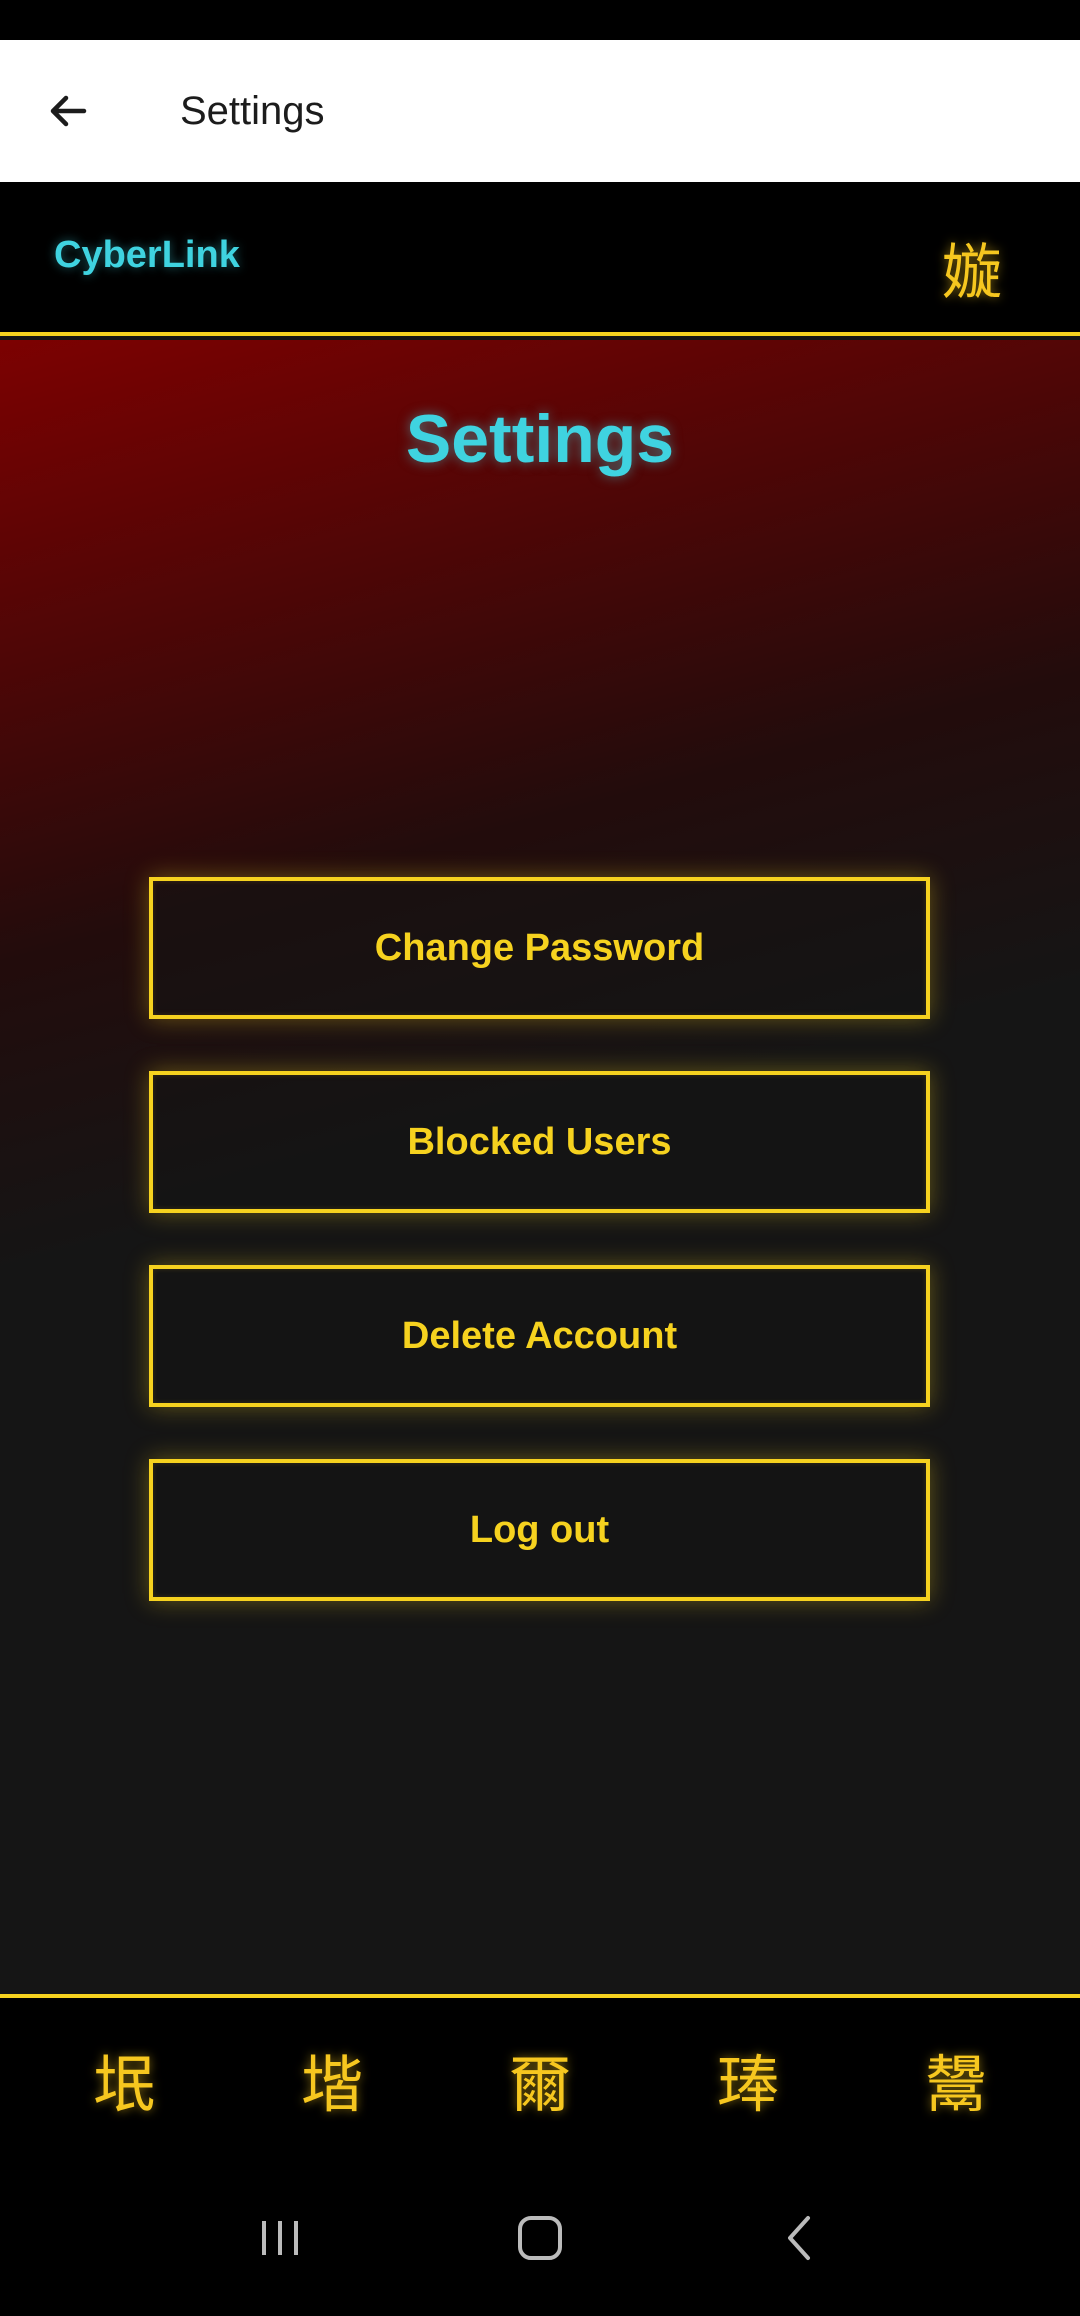 This screenshot has height=2316, width=1080. Describe the element at coordinates (124, 2079) in the screenshot. I see `bottom-nav-item-1: 垊` at that location.